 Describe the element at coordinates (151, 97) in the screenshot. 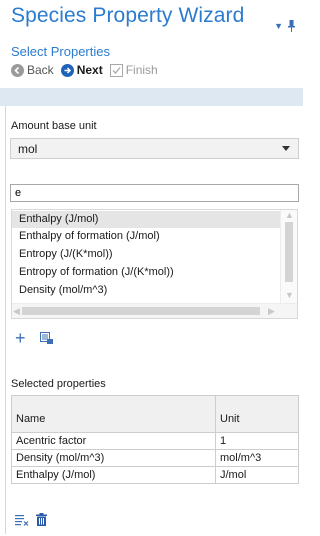

I see `section-header-band` at that location.